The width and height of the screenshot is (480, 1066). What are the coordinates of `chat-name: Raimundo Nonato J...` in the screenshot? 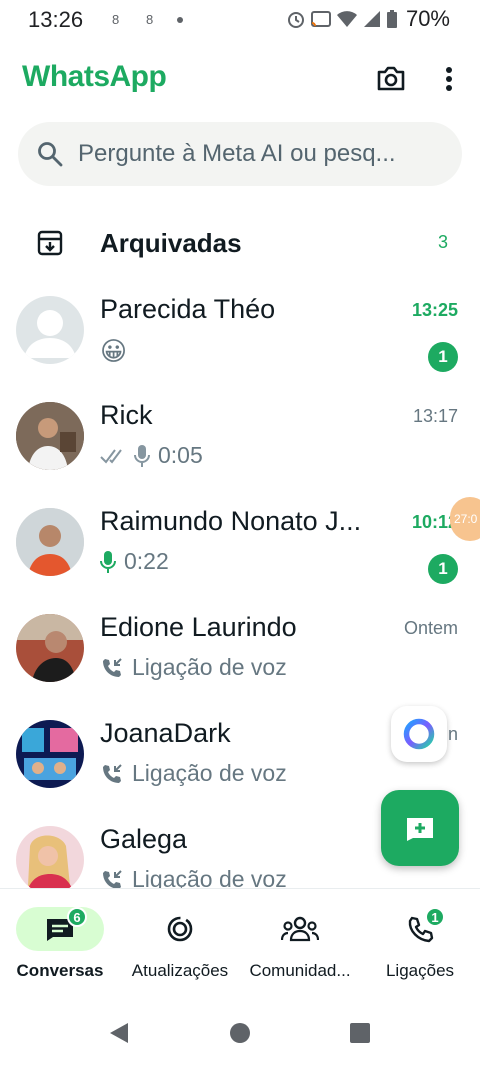 It's located at (231, 521).